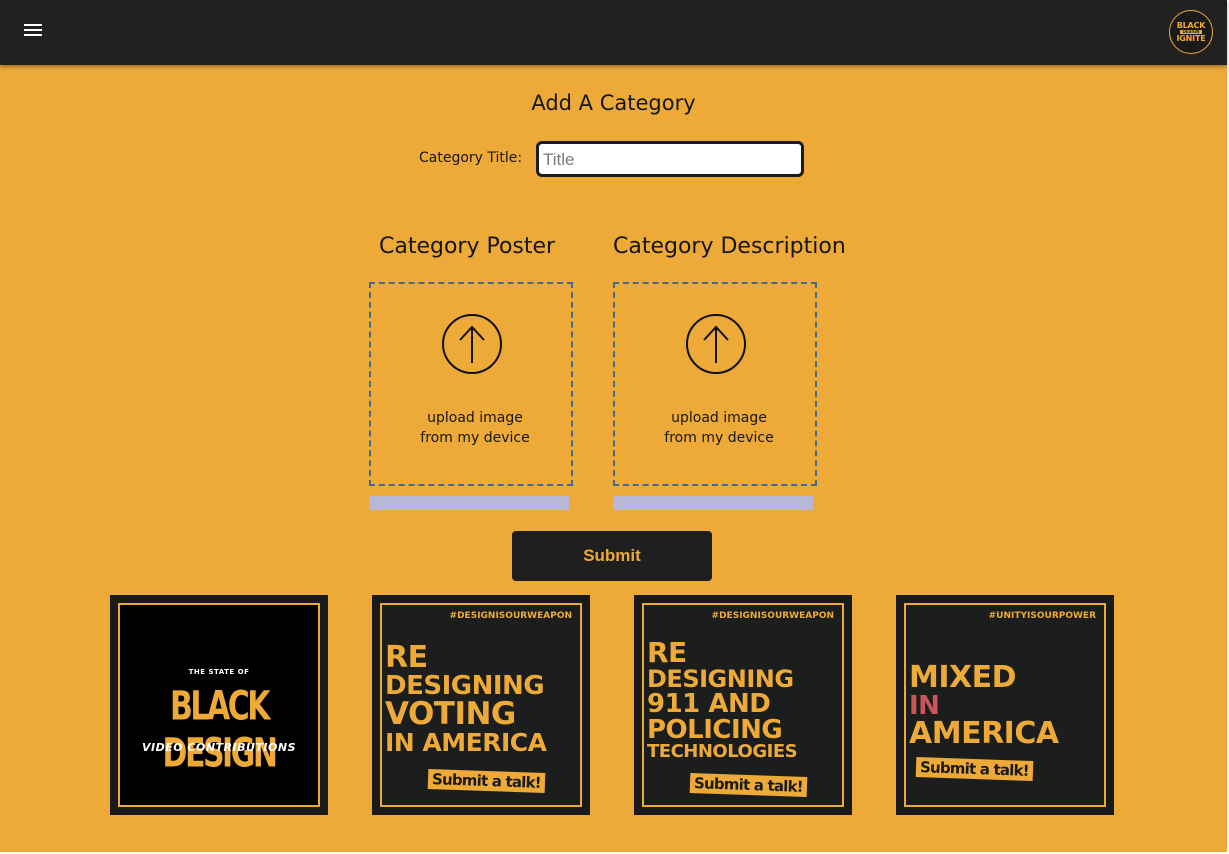  I want to click on page-title: Add A Category, so click(613, 103).